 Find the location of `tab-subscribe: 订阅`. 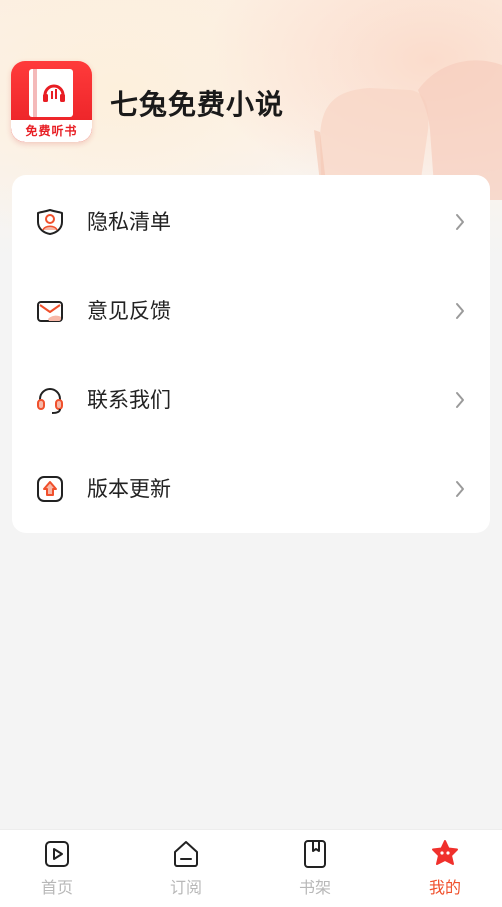

tab-subscribe: 订阅 is located at coordinates (186, 868).